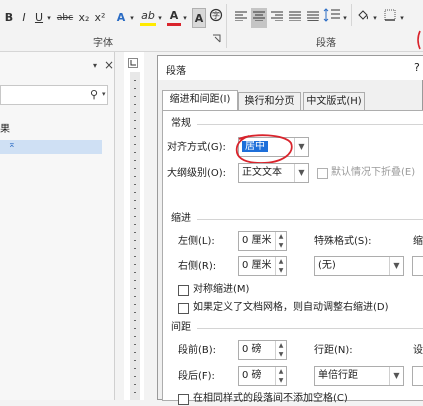 This screenshot has height=406, width=423. Describe the element at coordinates (345, 18) in the screenshot. I see `line-spacing-dropdown-icon: ▾` at that location.